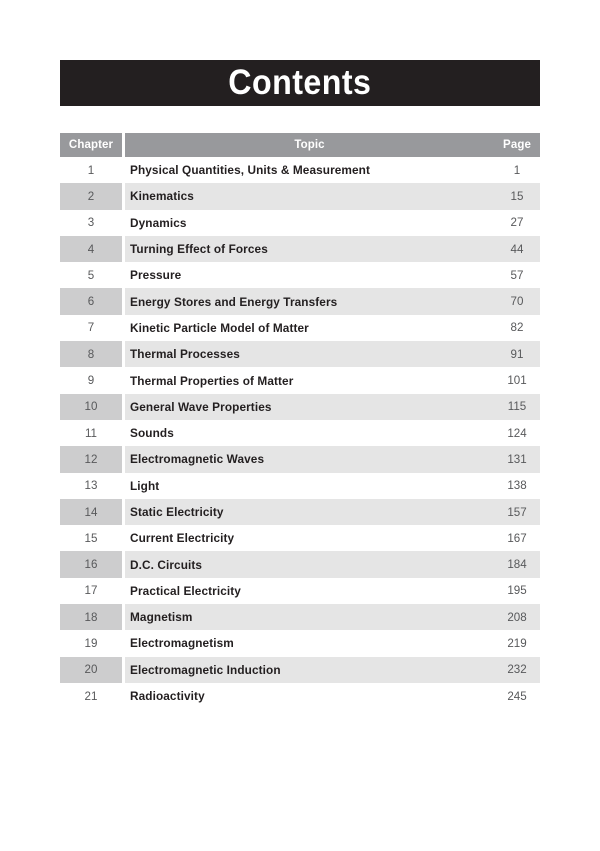 The width and height of the screenshot is (600, 851). What do you see at coordinates (517, 433) in the screenshot?
I see `page-number: 124` at bounding box center [517, 433].